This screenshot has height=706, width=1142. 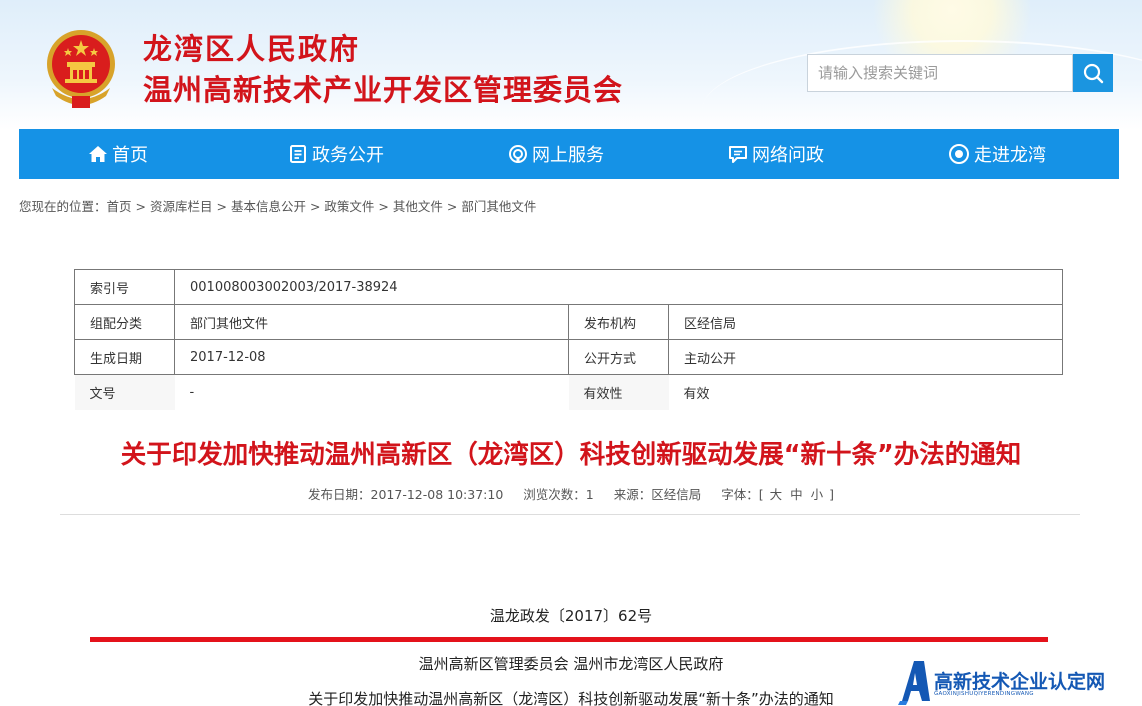 What do you see at coordinates (98, 154) in the screenshot?
I see `home-icon` at bounding box center [98, 154].